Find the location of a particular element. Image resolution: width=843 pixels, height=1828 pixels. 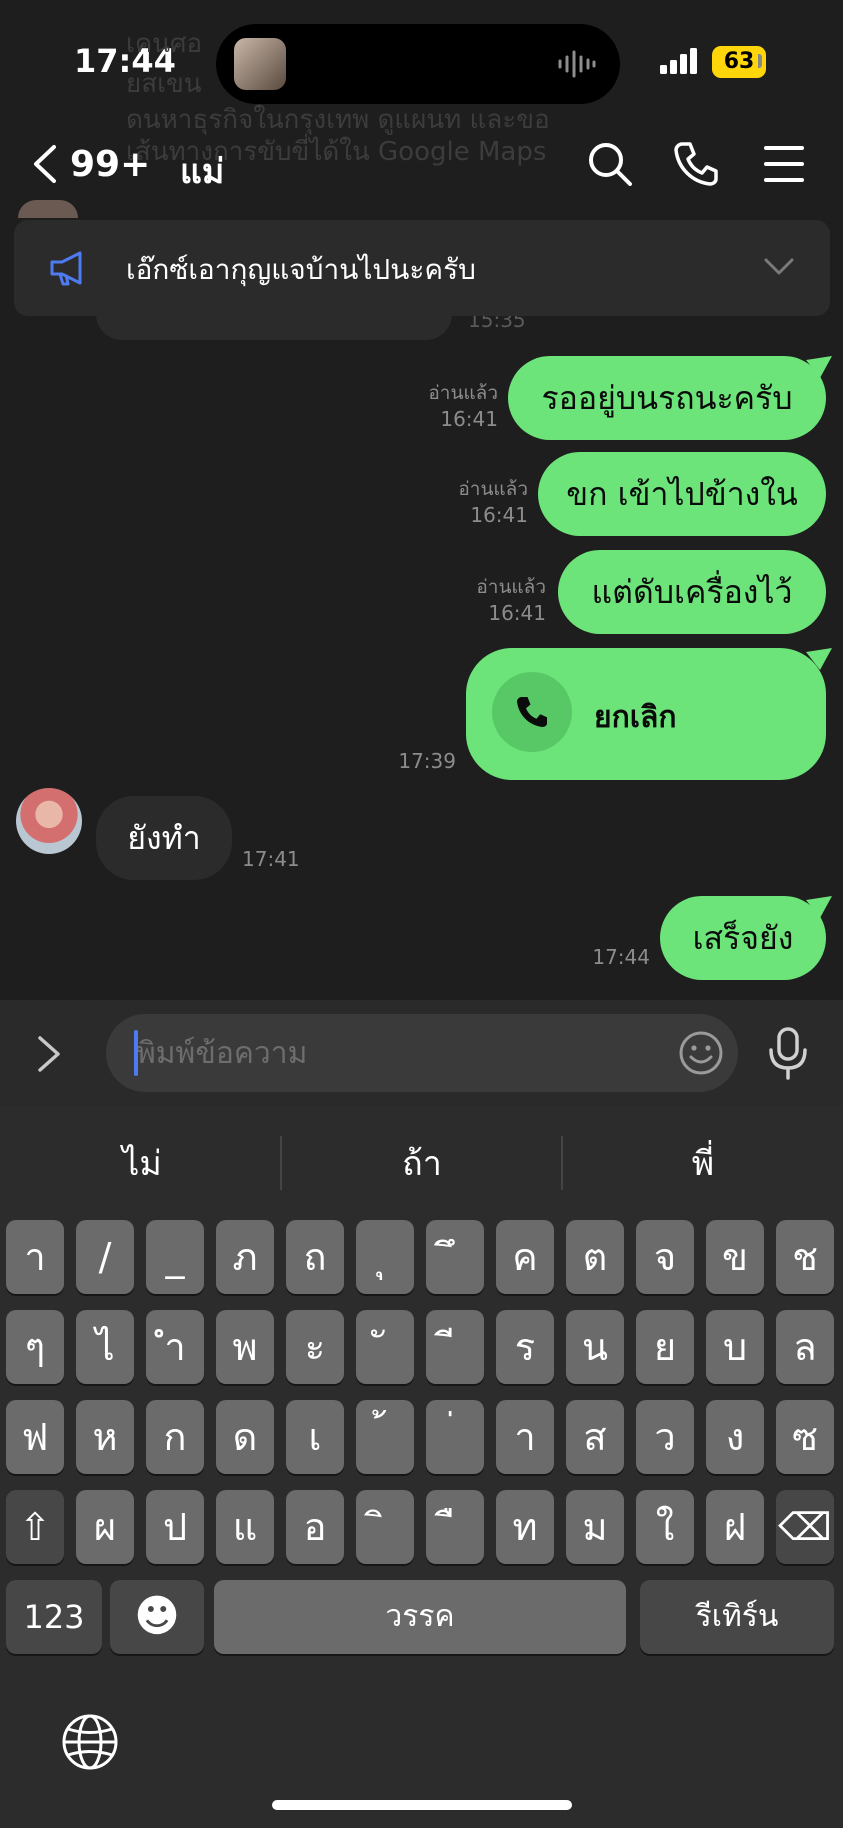

key: ท is located at coordinates (525, 1527).